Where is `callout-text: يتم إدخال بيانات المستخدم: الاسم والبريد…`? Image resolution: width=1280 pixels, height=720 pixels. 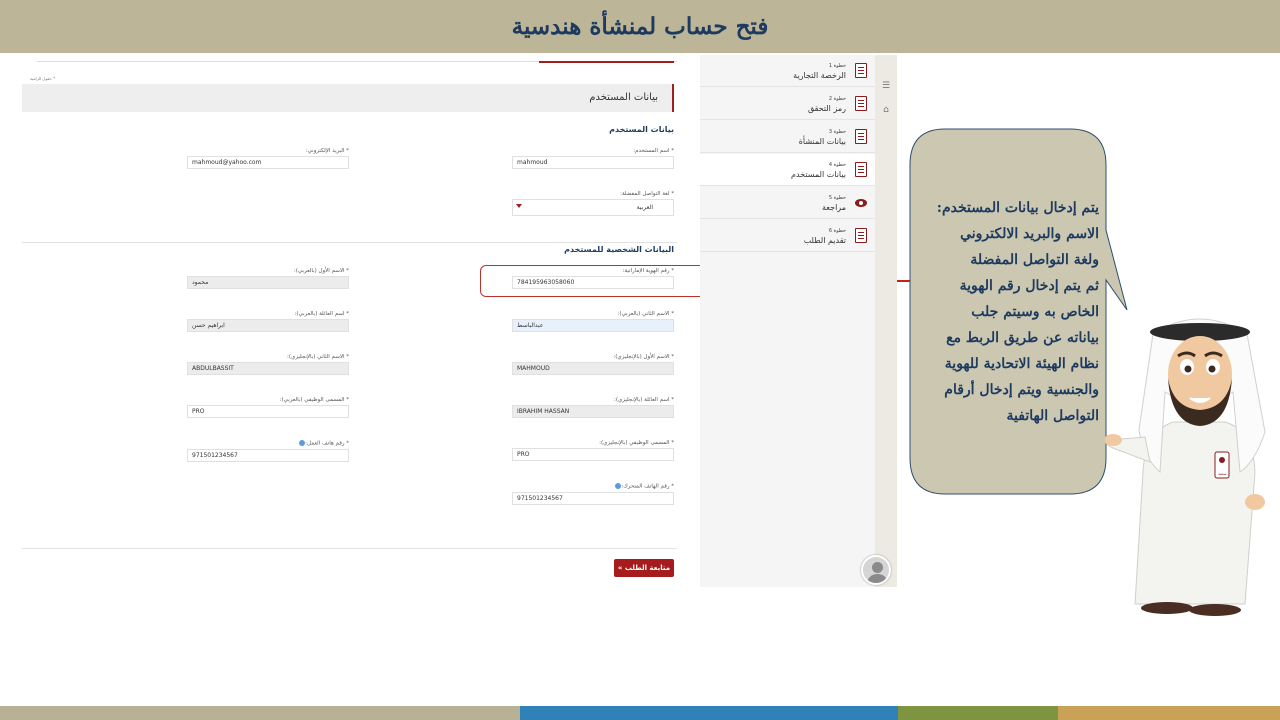 callout-text: يتم إدخال بيانات المستخدم: الاسم والبريد… is located at coordinates (1005, 312).